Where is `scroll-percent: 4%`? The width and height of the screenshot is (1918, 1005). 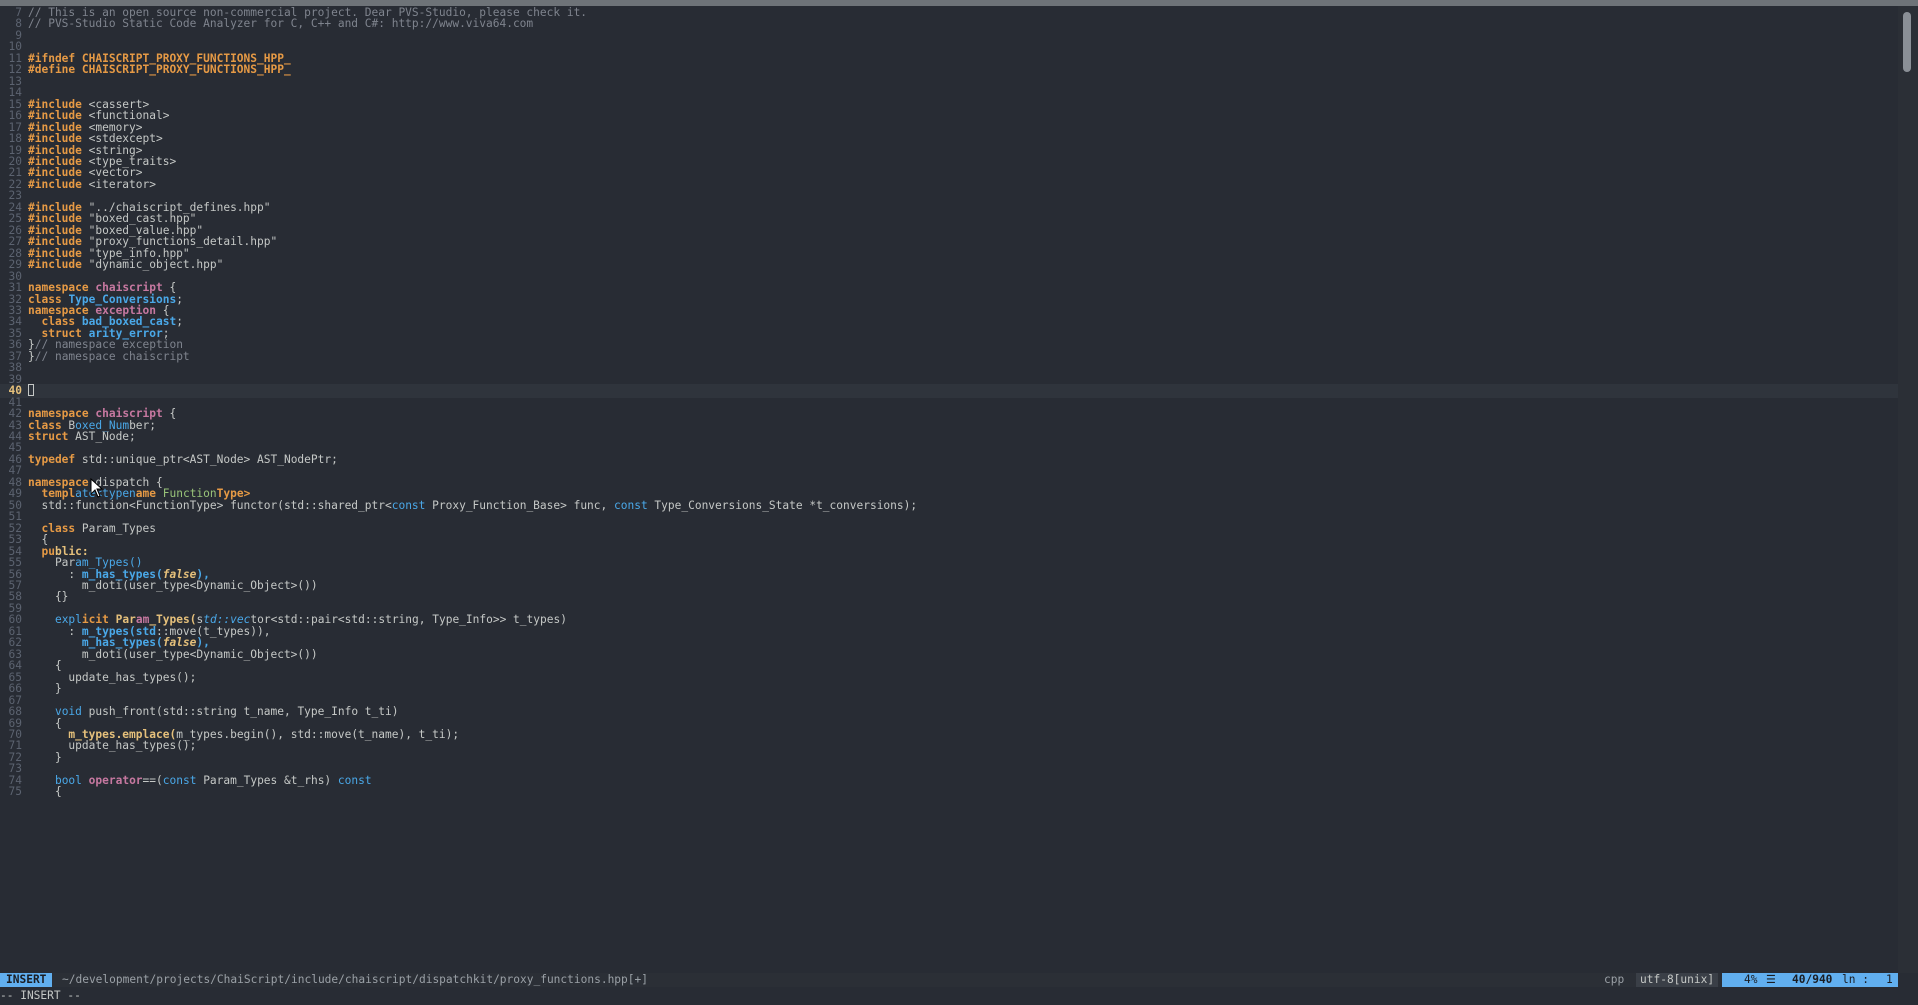 scroll-percent: 4% is located at coordinates (1751, 979).